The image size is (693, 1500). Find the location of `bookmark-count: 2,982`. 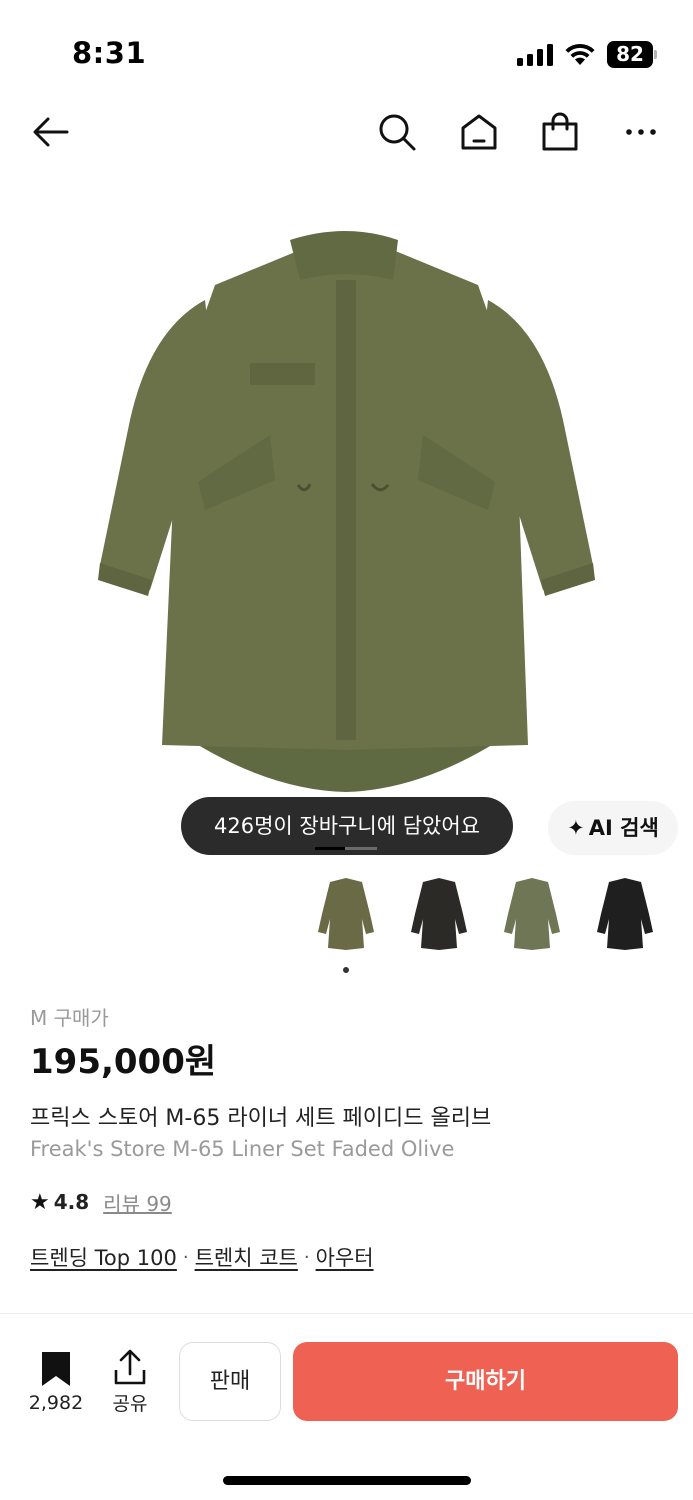

bookmark-count: 2,982 is located at coordinates (56, 1403).